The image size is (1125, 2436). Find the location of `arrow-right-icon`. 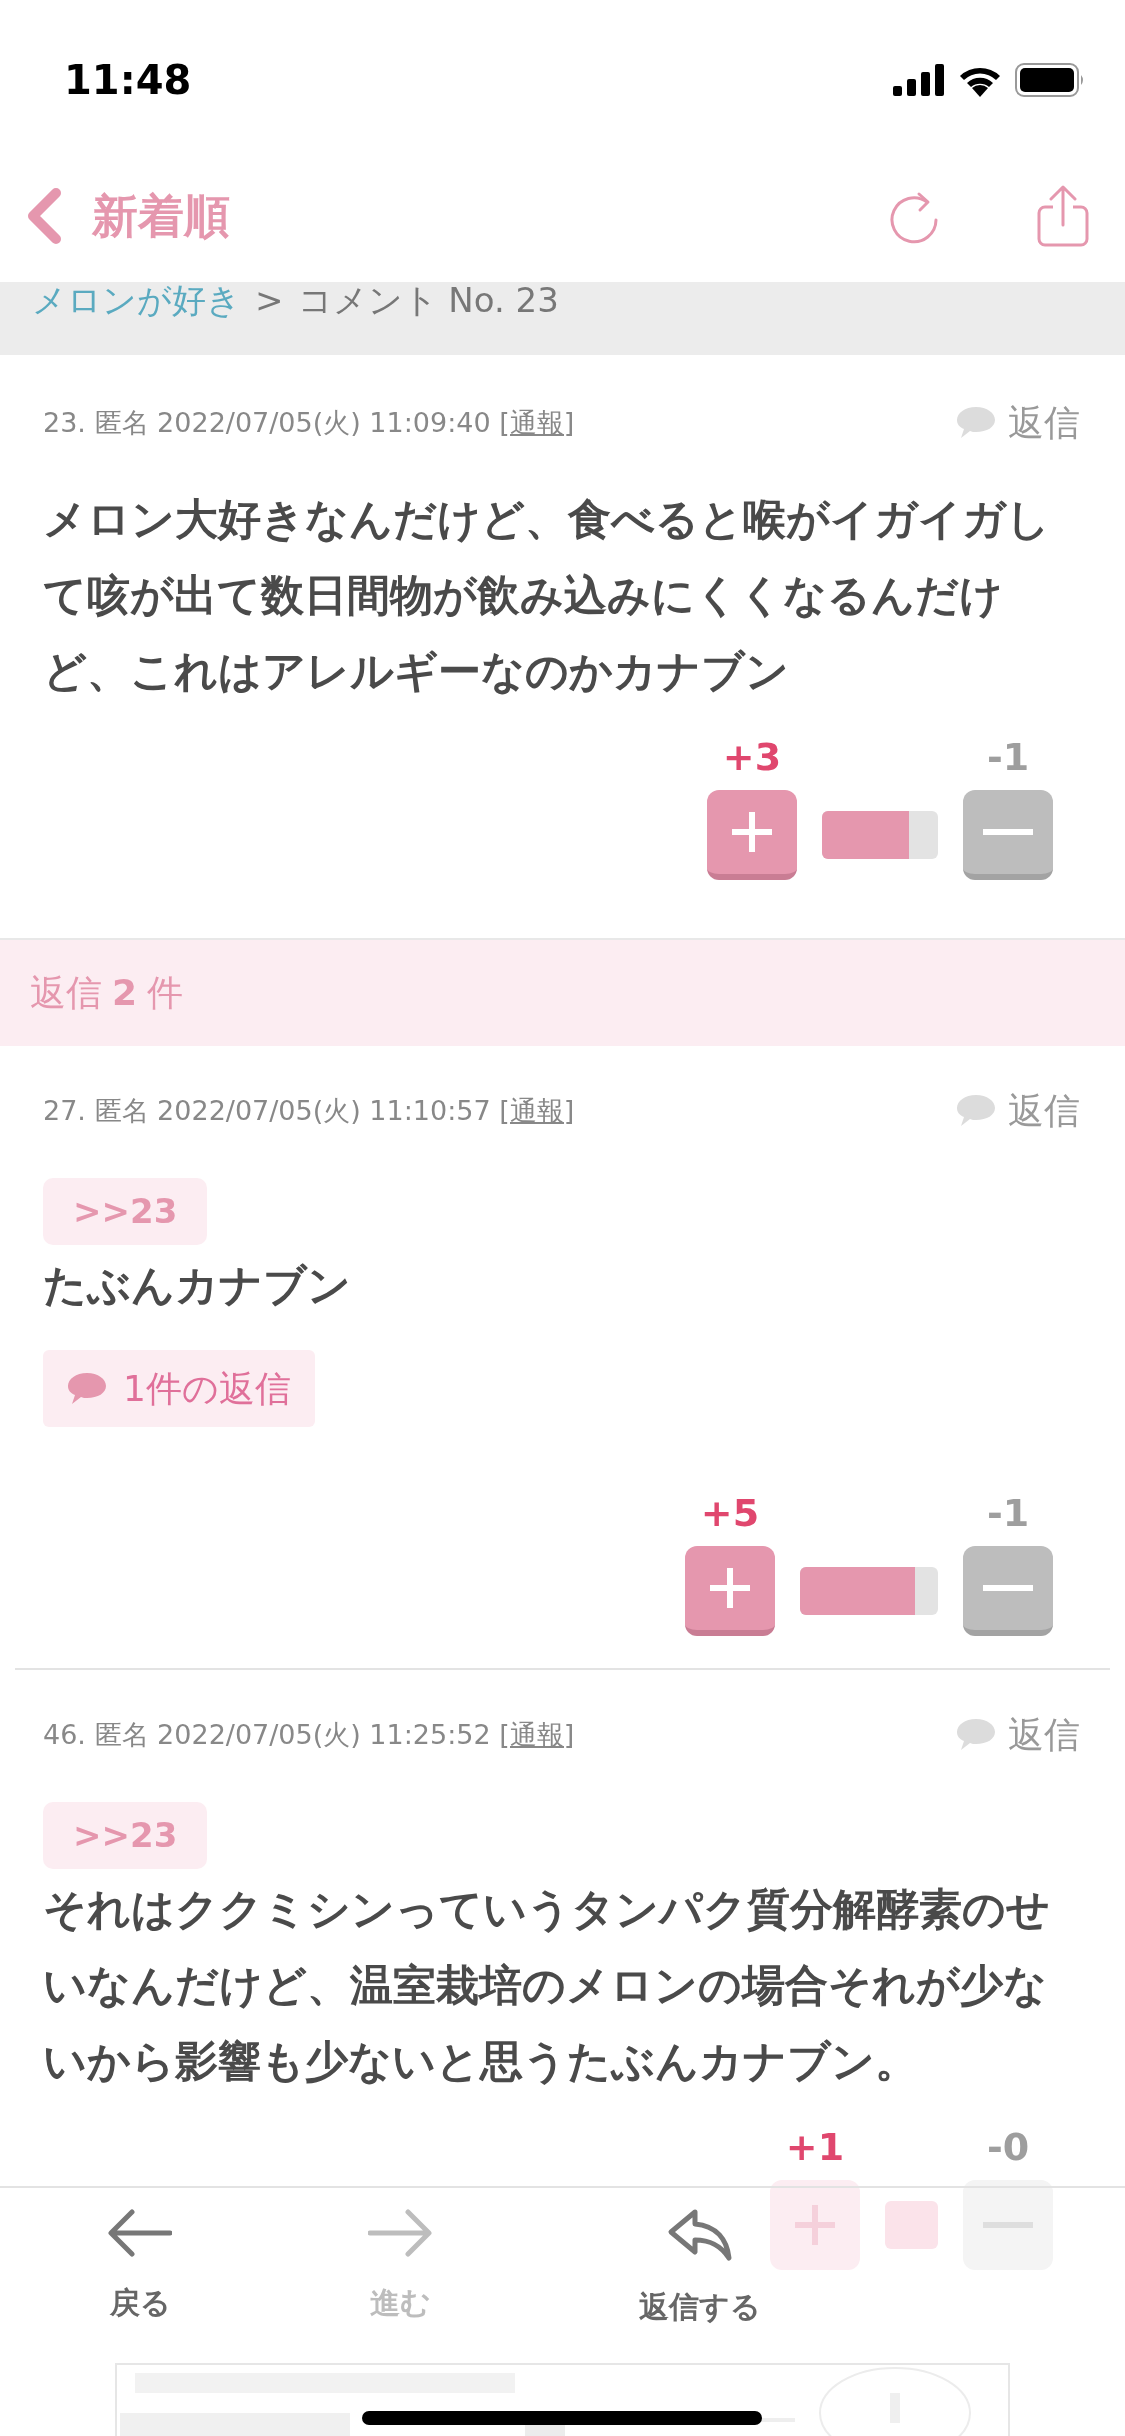

arrow-right-icon is located at coordinates (400, 2233).